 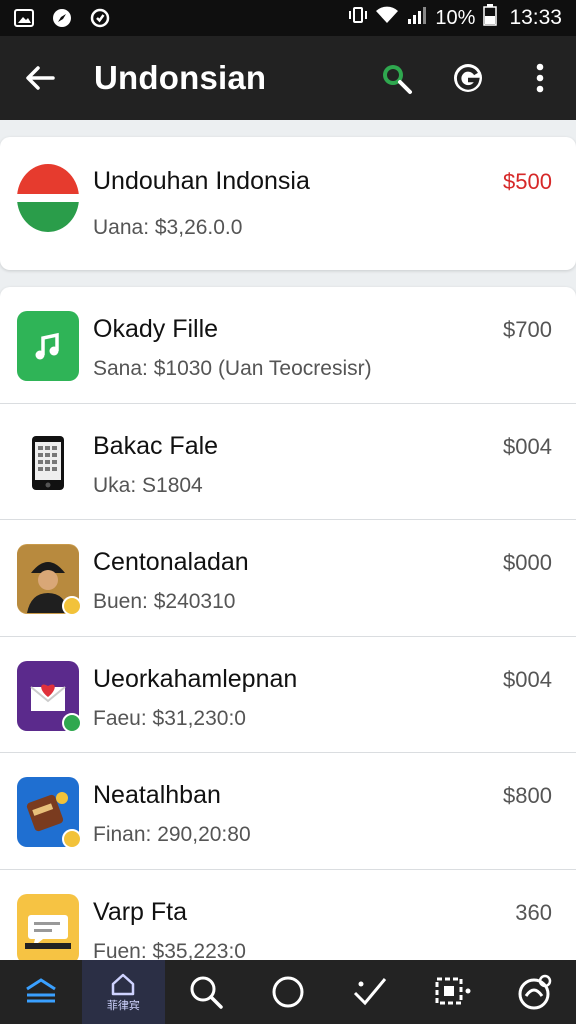 I want to click on nav-grid, so click(x=452, y=992).